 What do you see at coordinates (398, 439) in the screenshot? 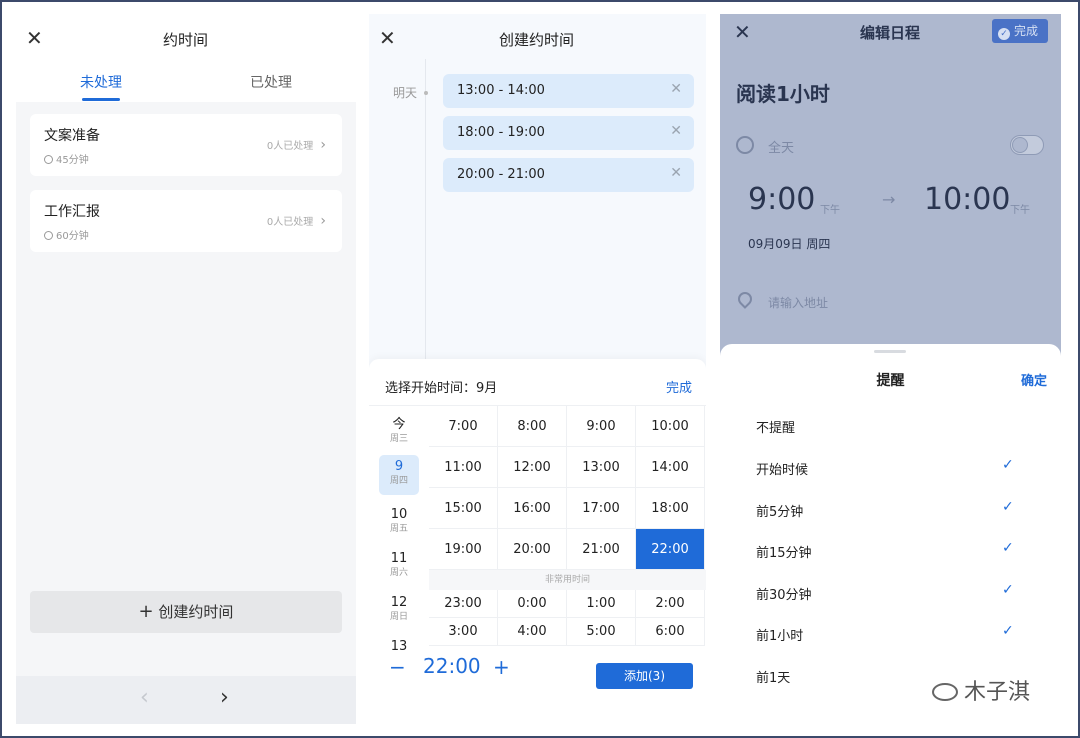
I see `day-weekday: 周三` at bounding box center [398, 439].